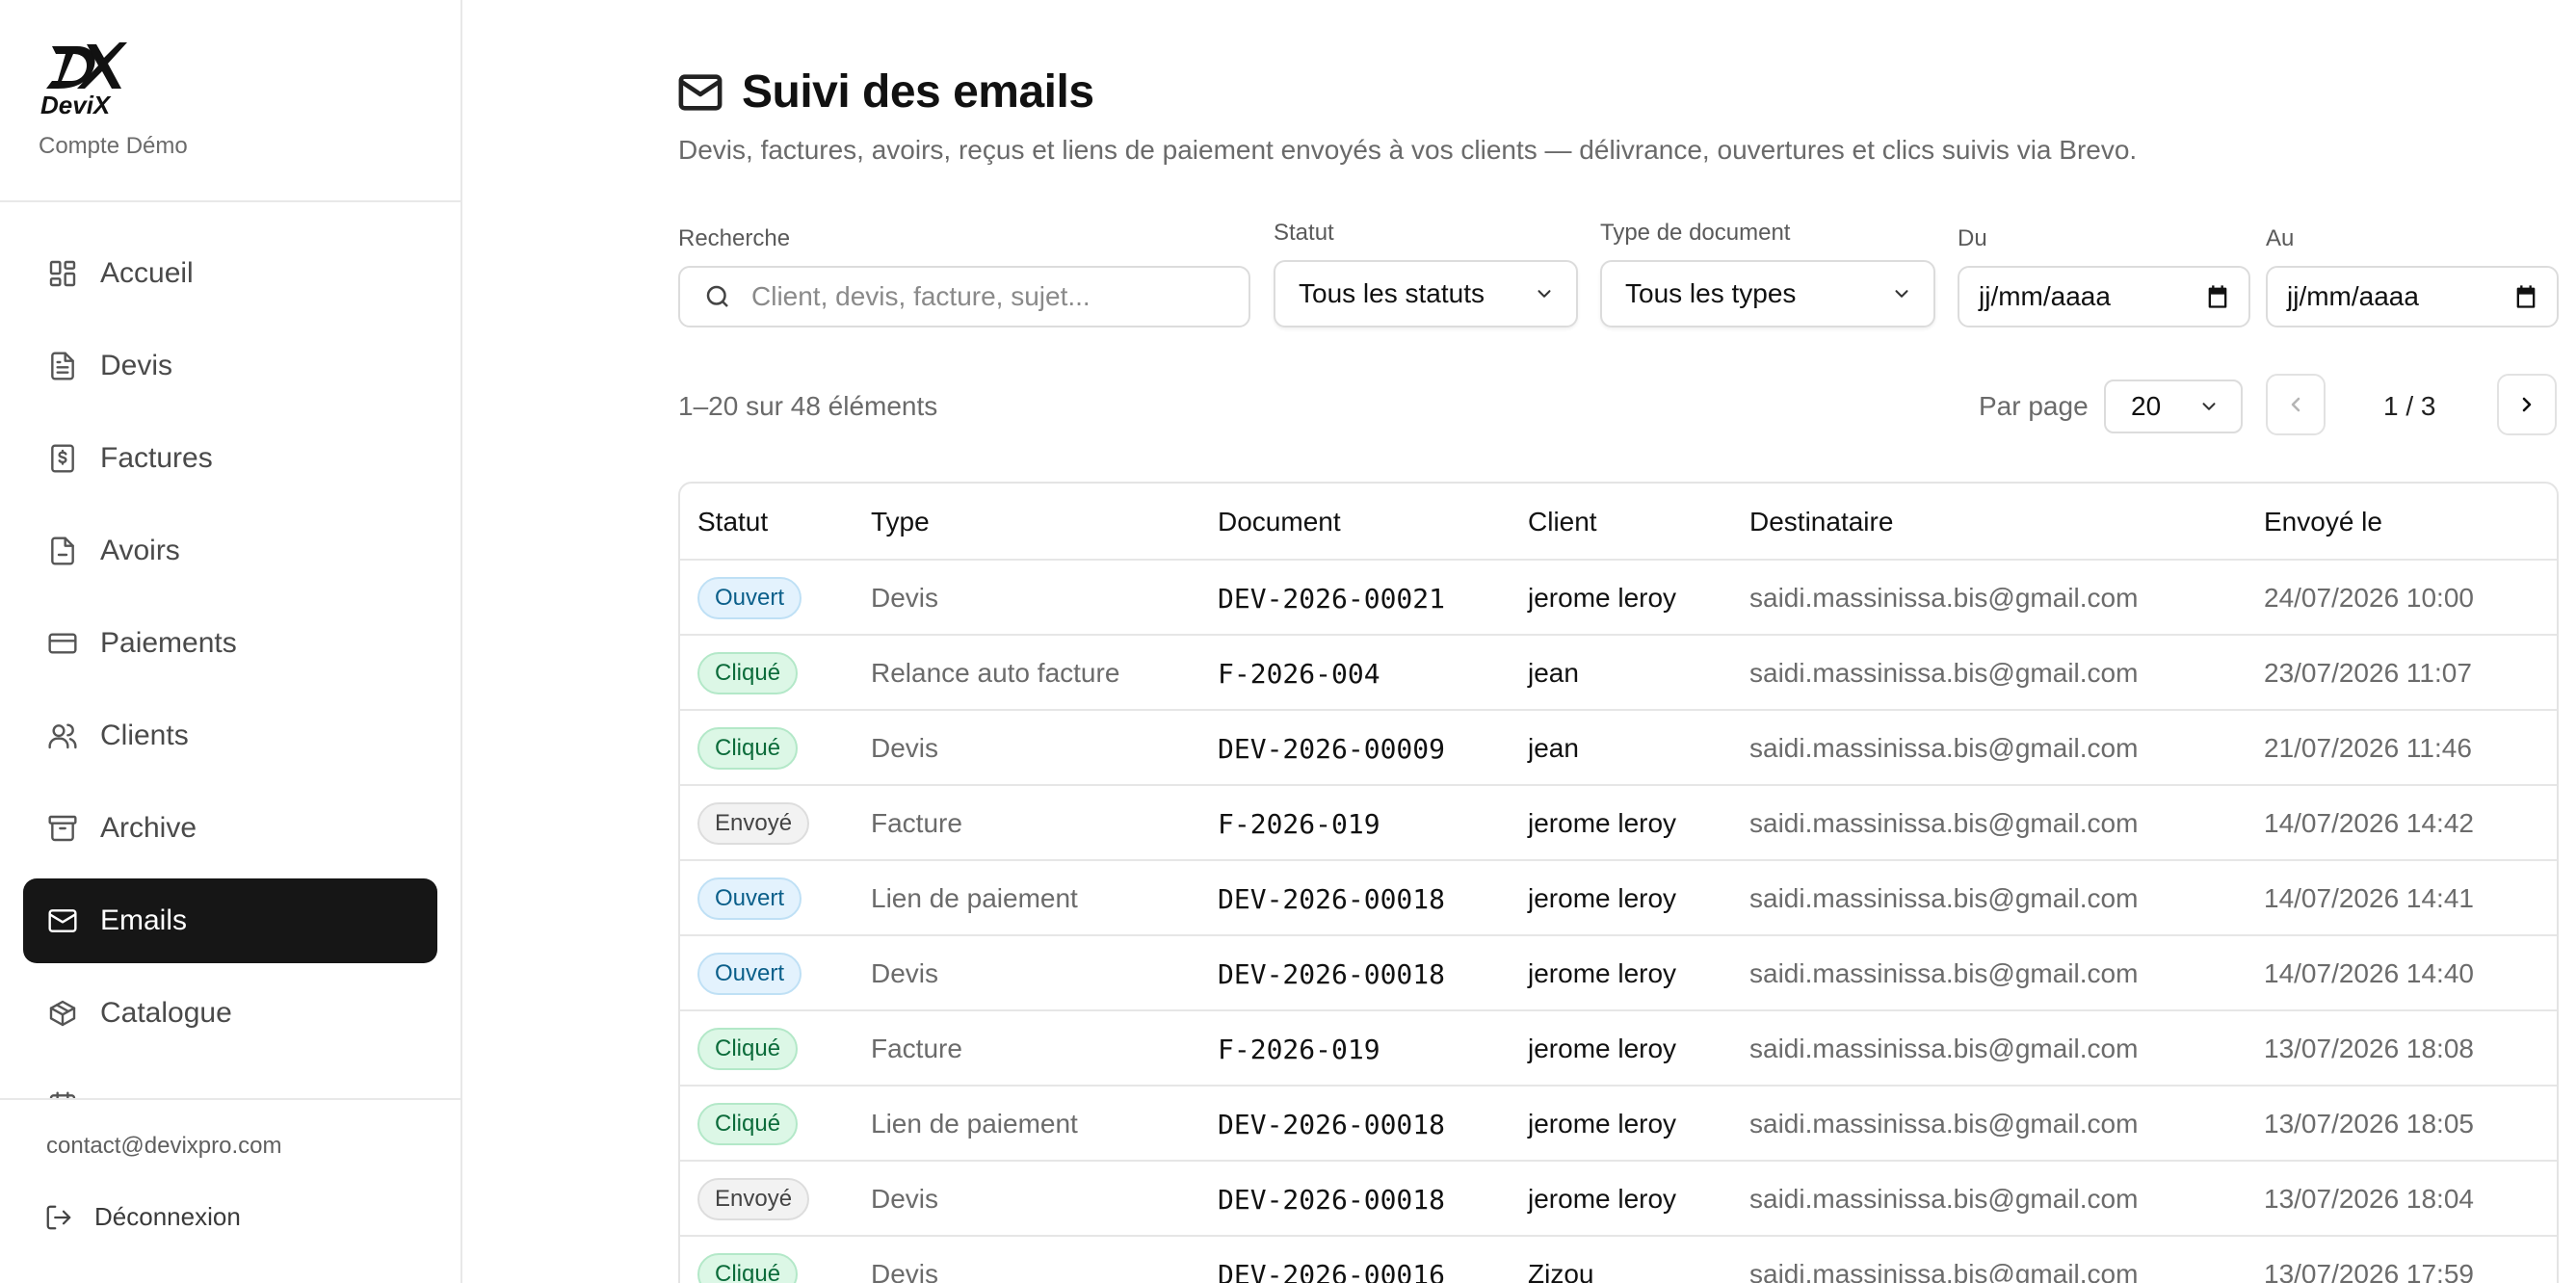  What do you see at coordinates (230, 458) in the screenshot?
I see `sidebar-item-factures: Factures` at bounding box center [230, 458].